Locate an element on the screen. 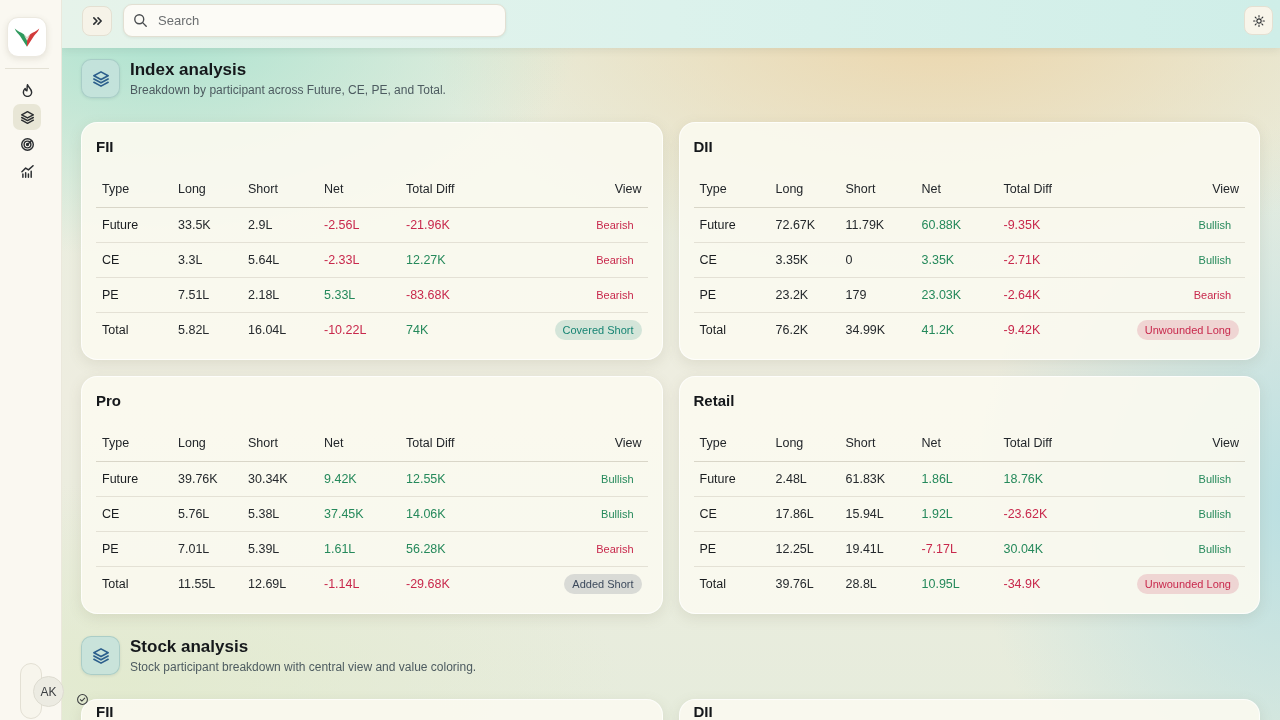 This screenshot has height=720, width=1280. search-field: Search is located at coordinates (314, 20).